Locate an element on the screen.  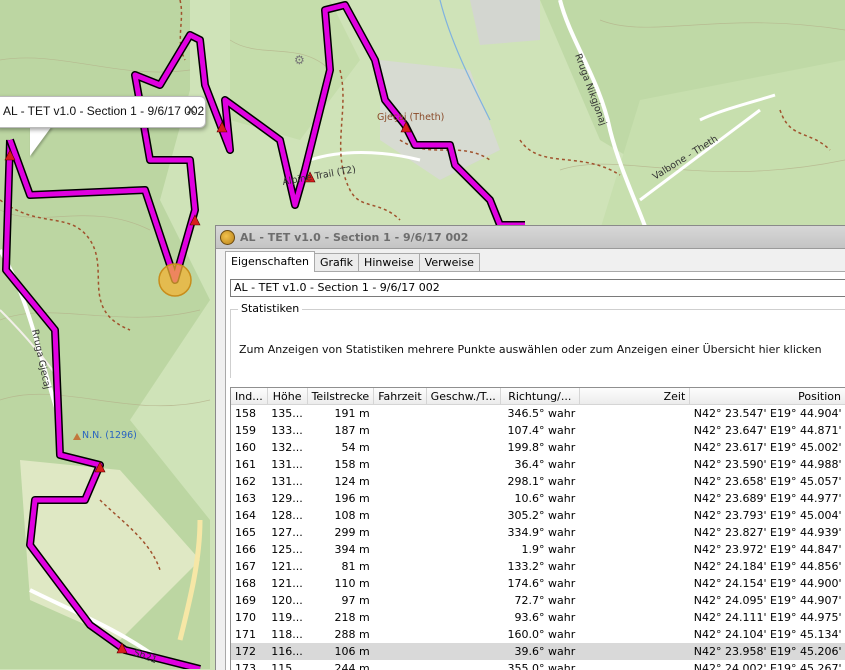
cell-index: 158 is located at coordinates (245, 413).